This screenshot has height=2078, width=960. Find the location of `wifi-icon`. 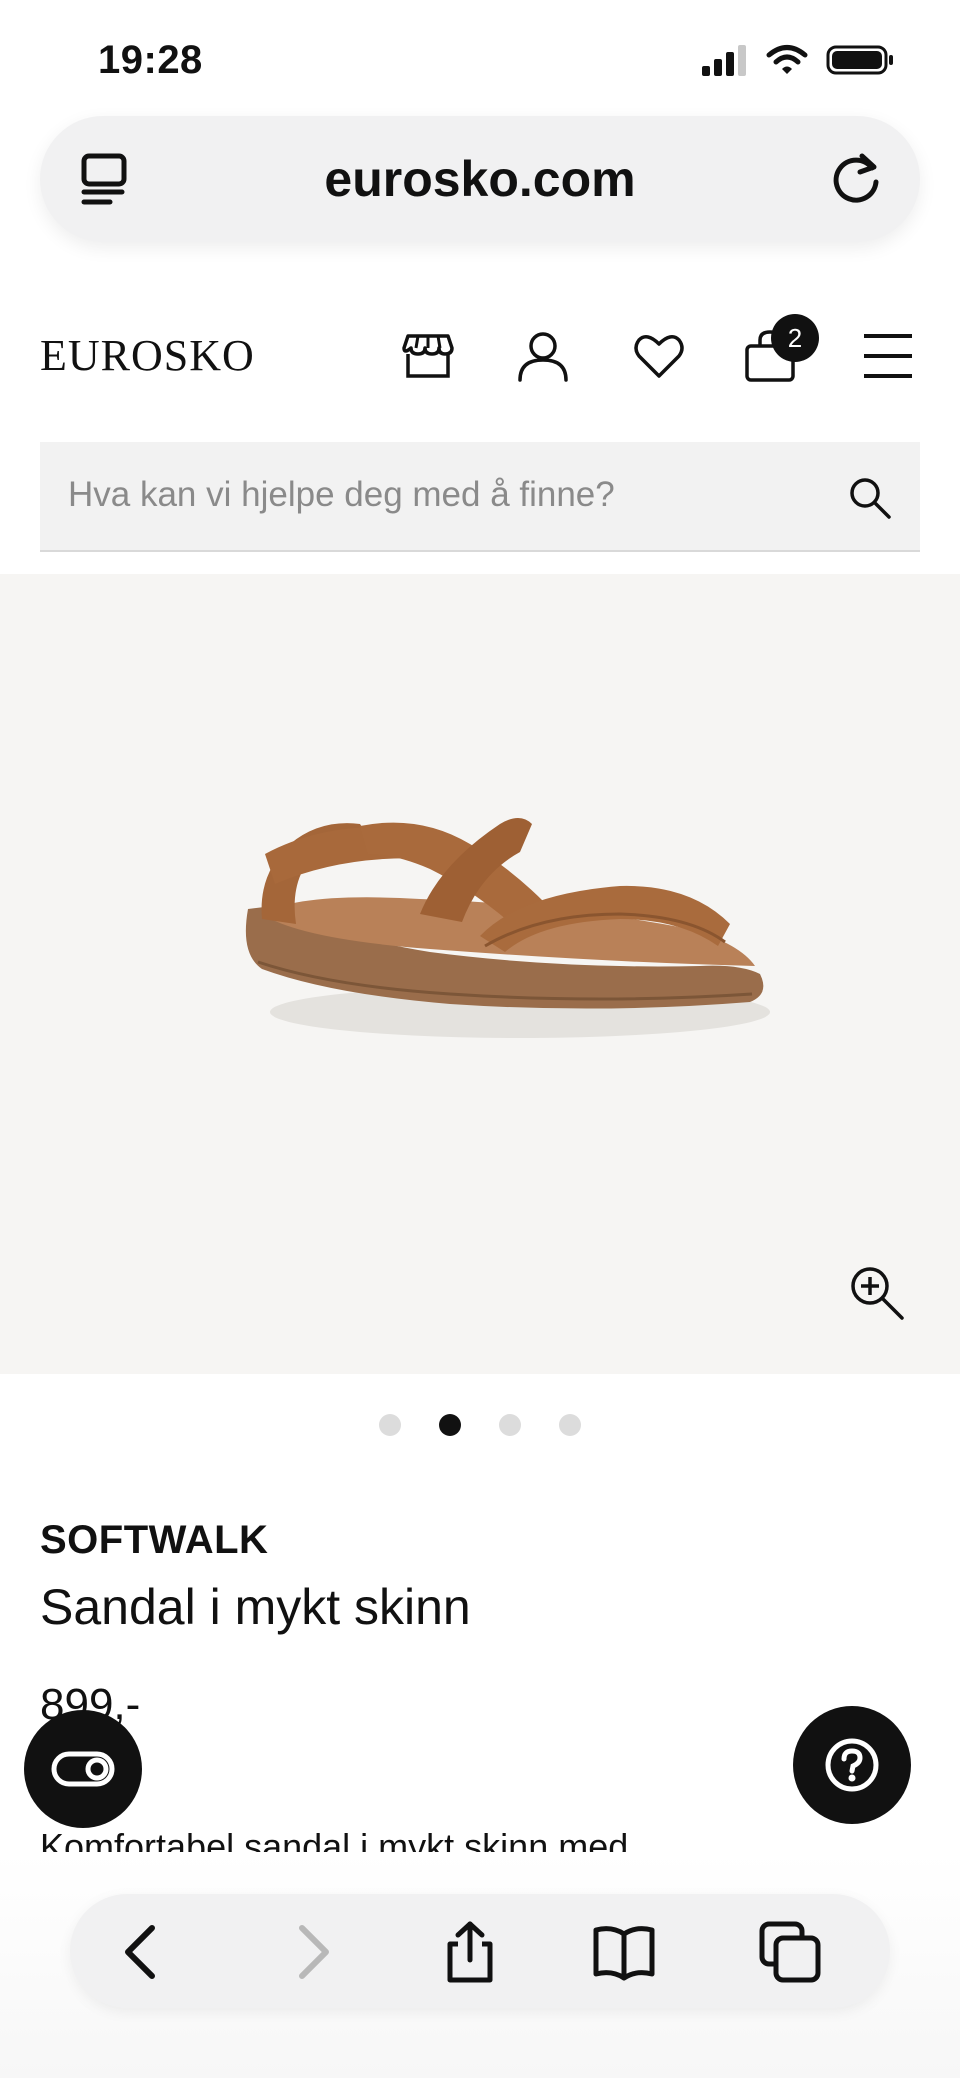

wifi-icon is located at coordinates (787, 59).